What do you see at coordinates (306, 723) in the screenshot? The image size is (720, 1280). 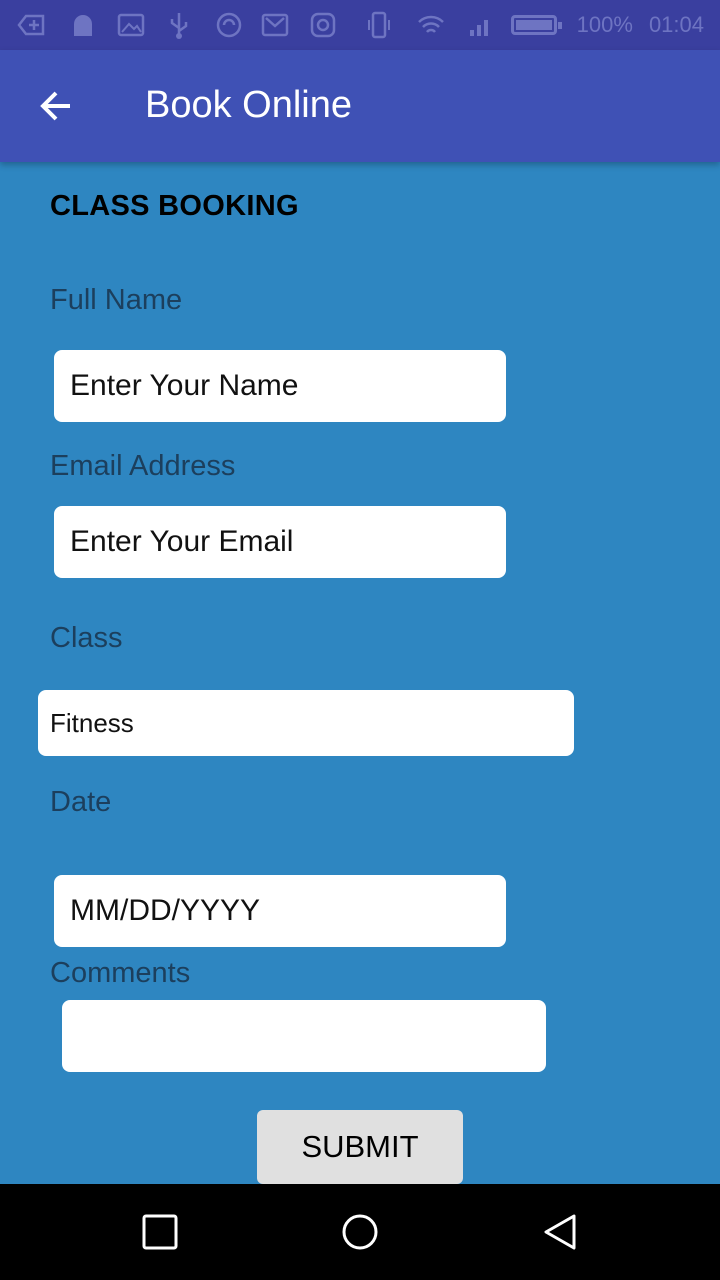 I see `class-select: Fitness` at bounding box center [306, 723].